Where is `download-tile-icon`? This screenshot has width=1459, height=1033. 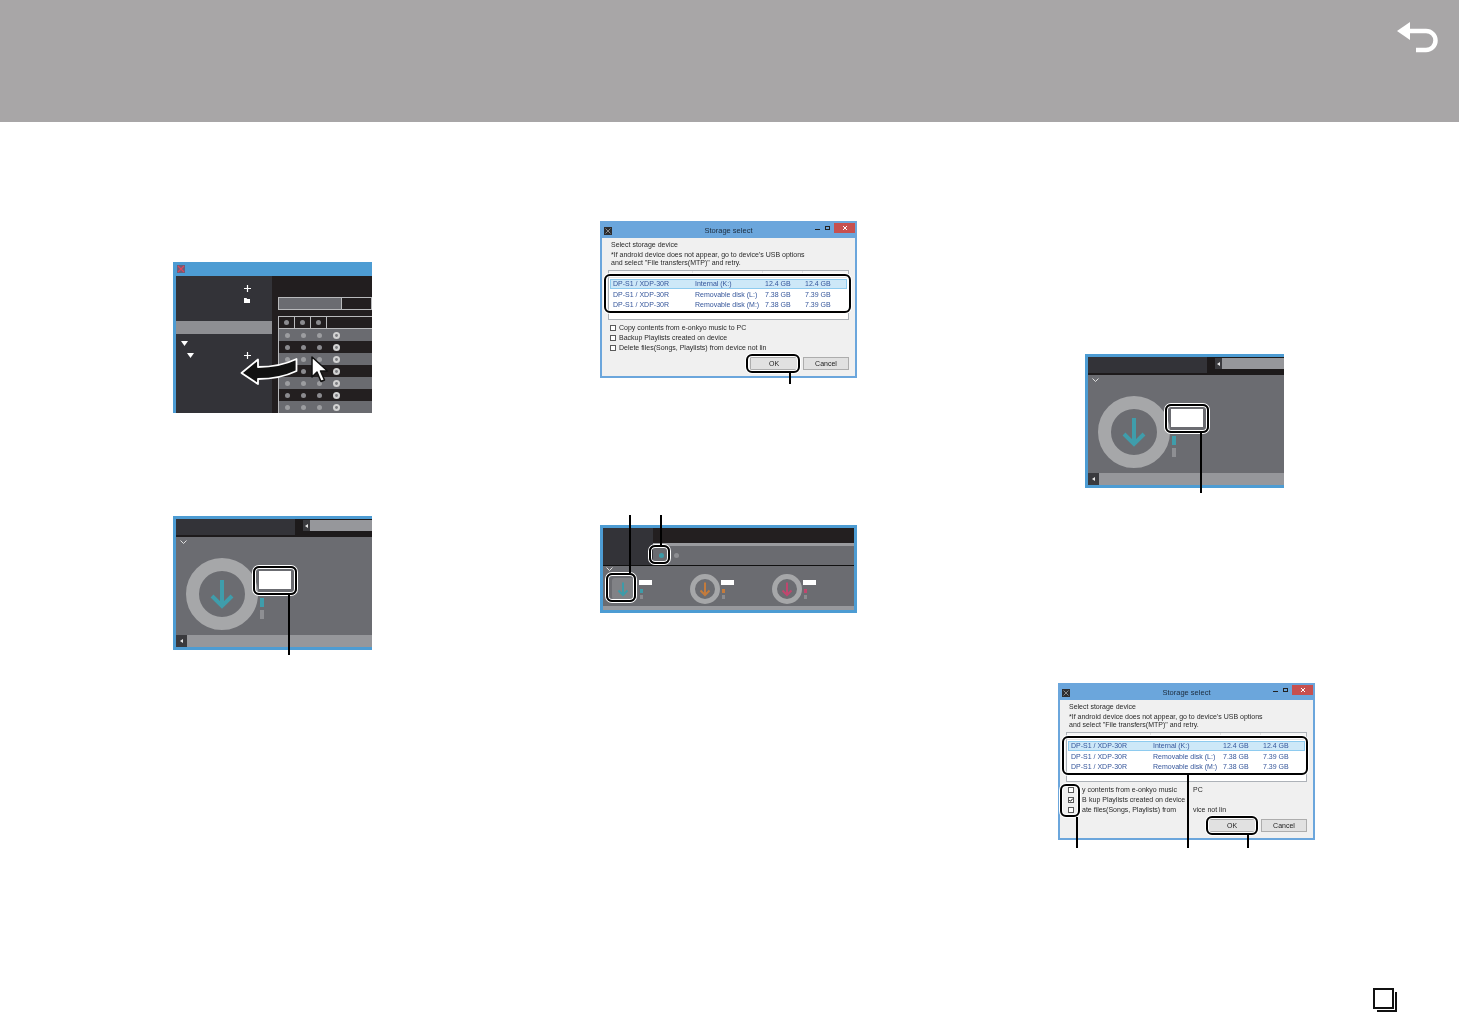 download-tile-icon is located at coordinates (623, 589).